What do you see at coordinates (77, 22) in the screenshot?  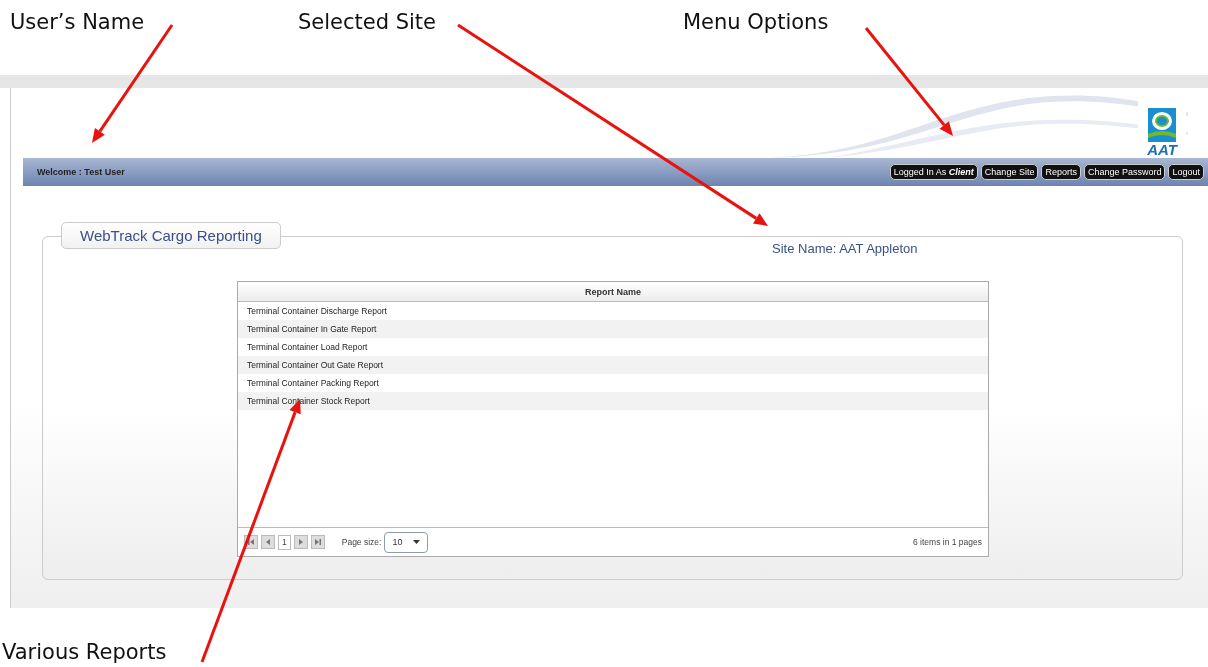 I see `annotation-label: User’s Name` at bounding box center [77, 22].